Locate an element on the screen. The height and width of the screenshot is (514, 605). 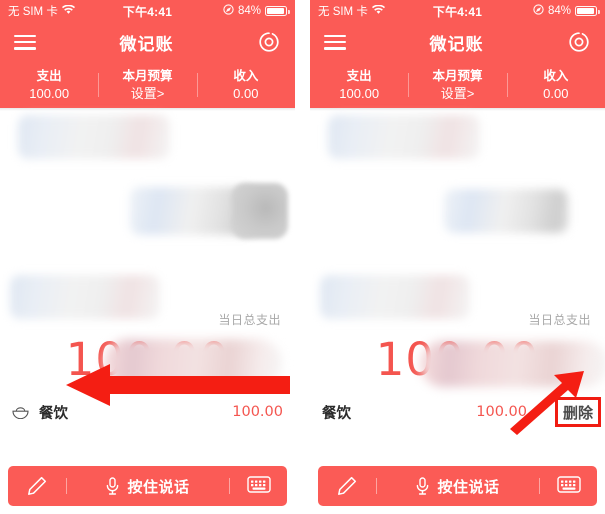
bowl-icon is located at coordinates (20, 412).